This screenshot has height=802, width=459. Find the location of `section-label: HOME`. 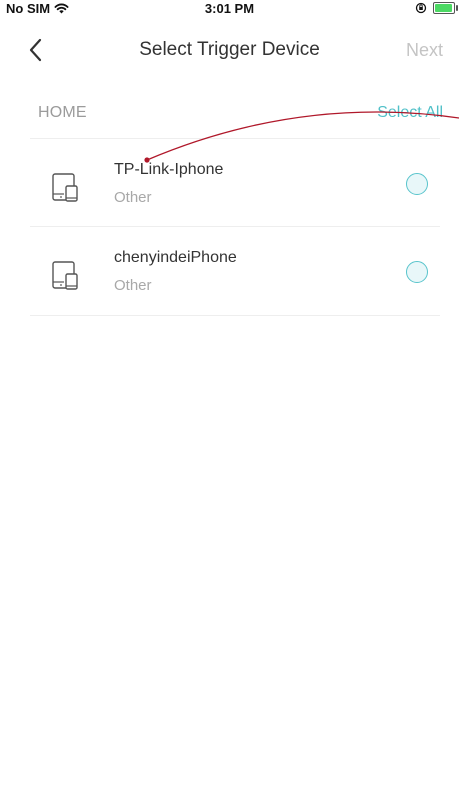

section-label: HOME is located at coordinates (62, 112).